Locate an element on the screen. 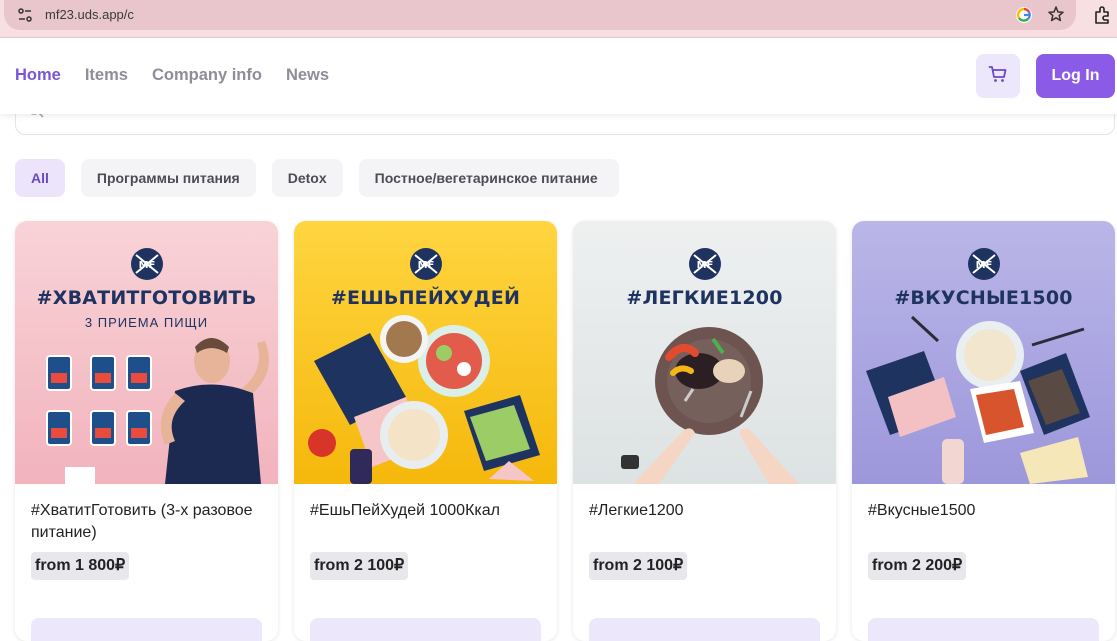 The image size is (1117, 641). site-info-icon is located at coordinates (25, 15).